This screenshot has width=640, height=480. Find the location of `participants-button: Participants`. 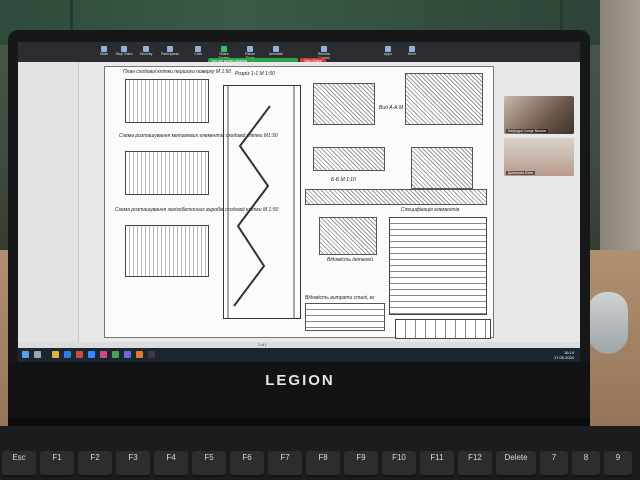

participants-button: Participants is located at coordinates (170, 51).